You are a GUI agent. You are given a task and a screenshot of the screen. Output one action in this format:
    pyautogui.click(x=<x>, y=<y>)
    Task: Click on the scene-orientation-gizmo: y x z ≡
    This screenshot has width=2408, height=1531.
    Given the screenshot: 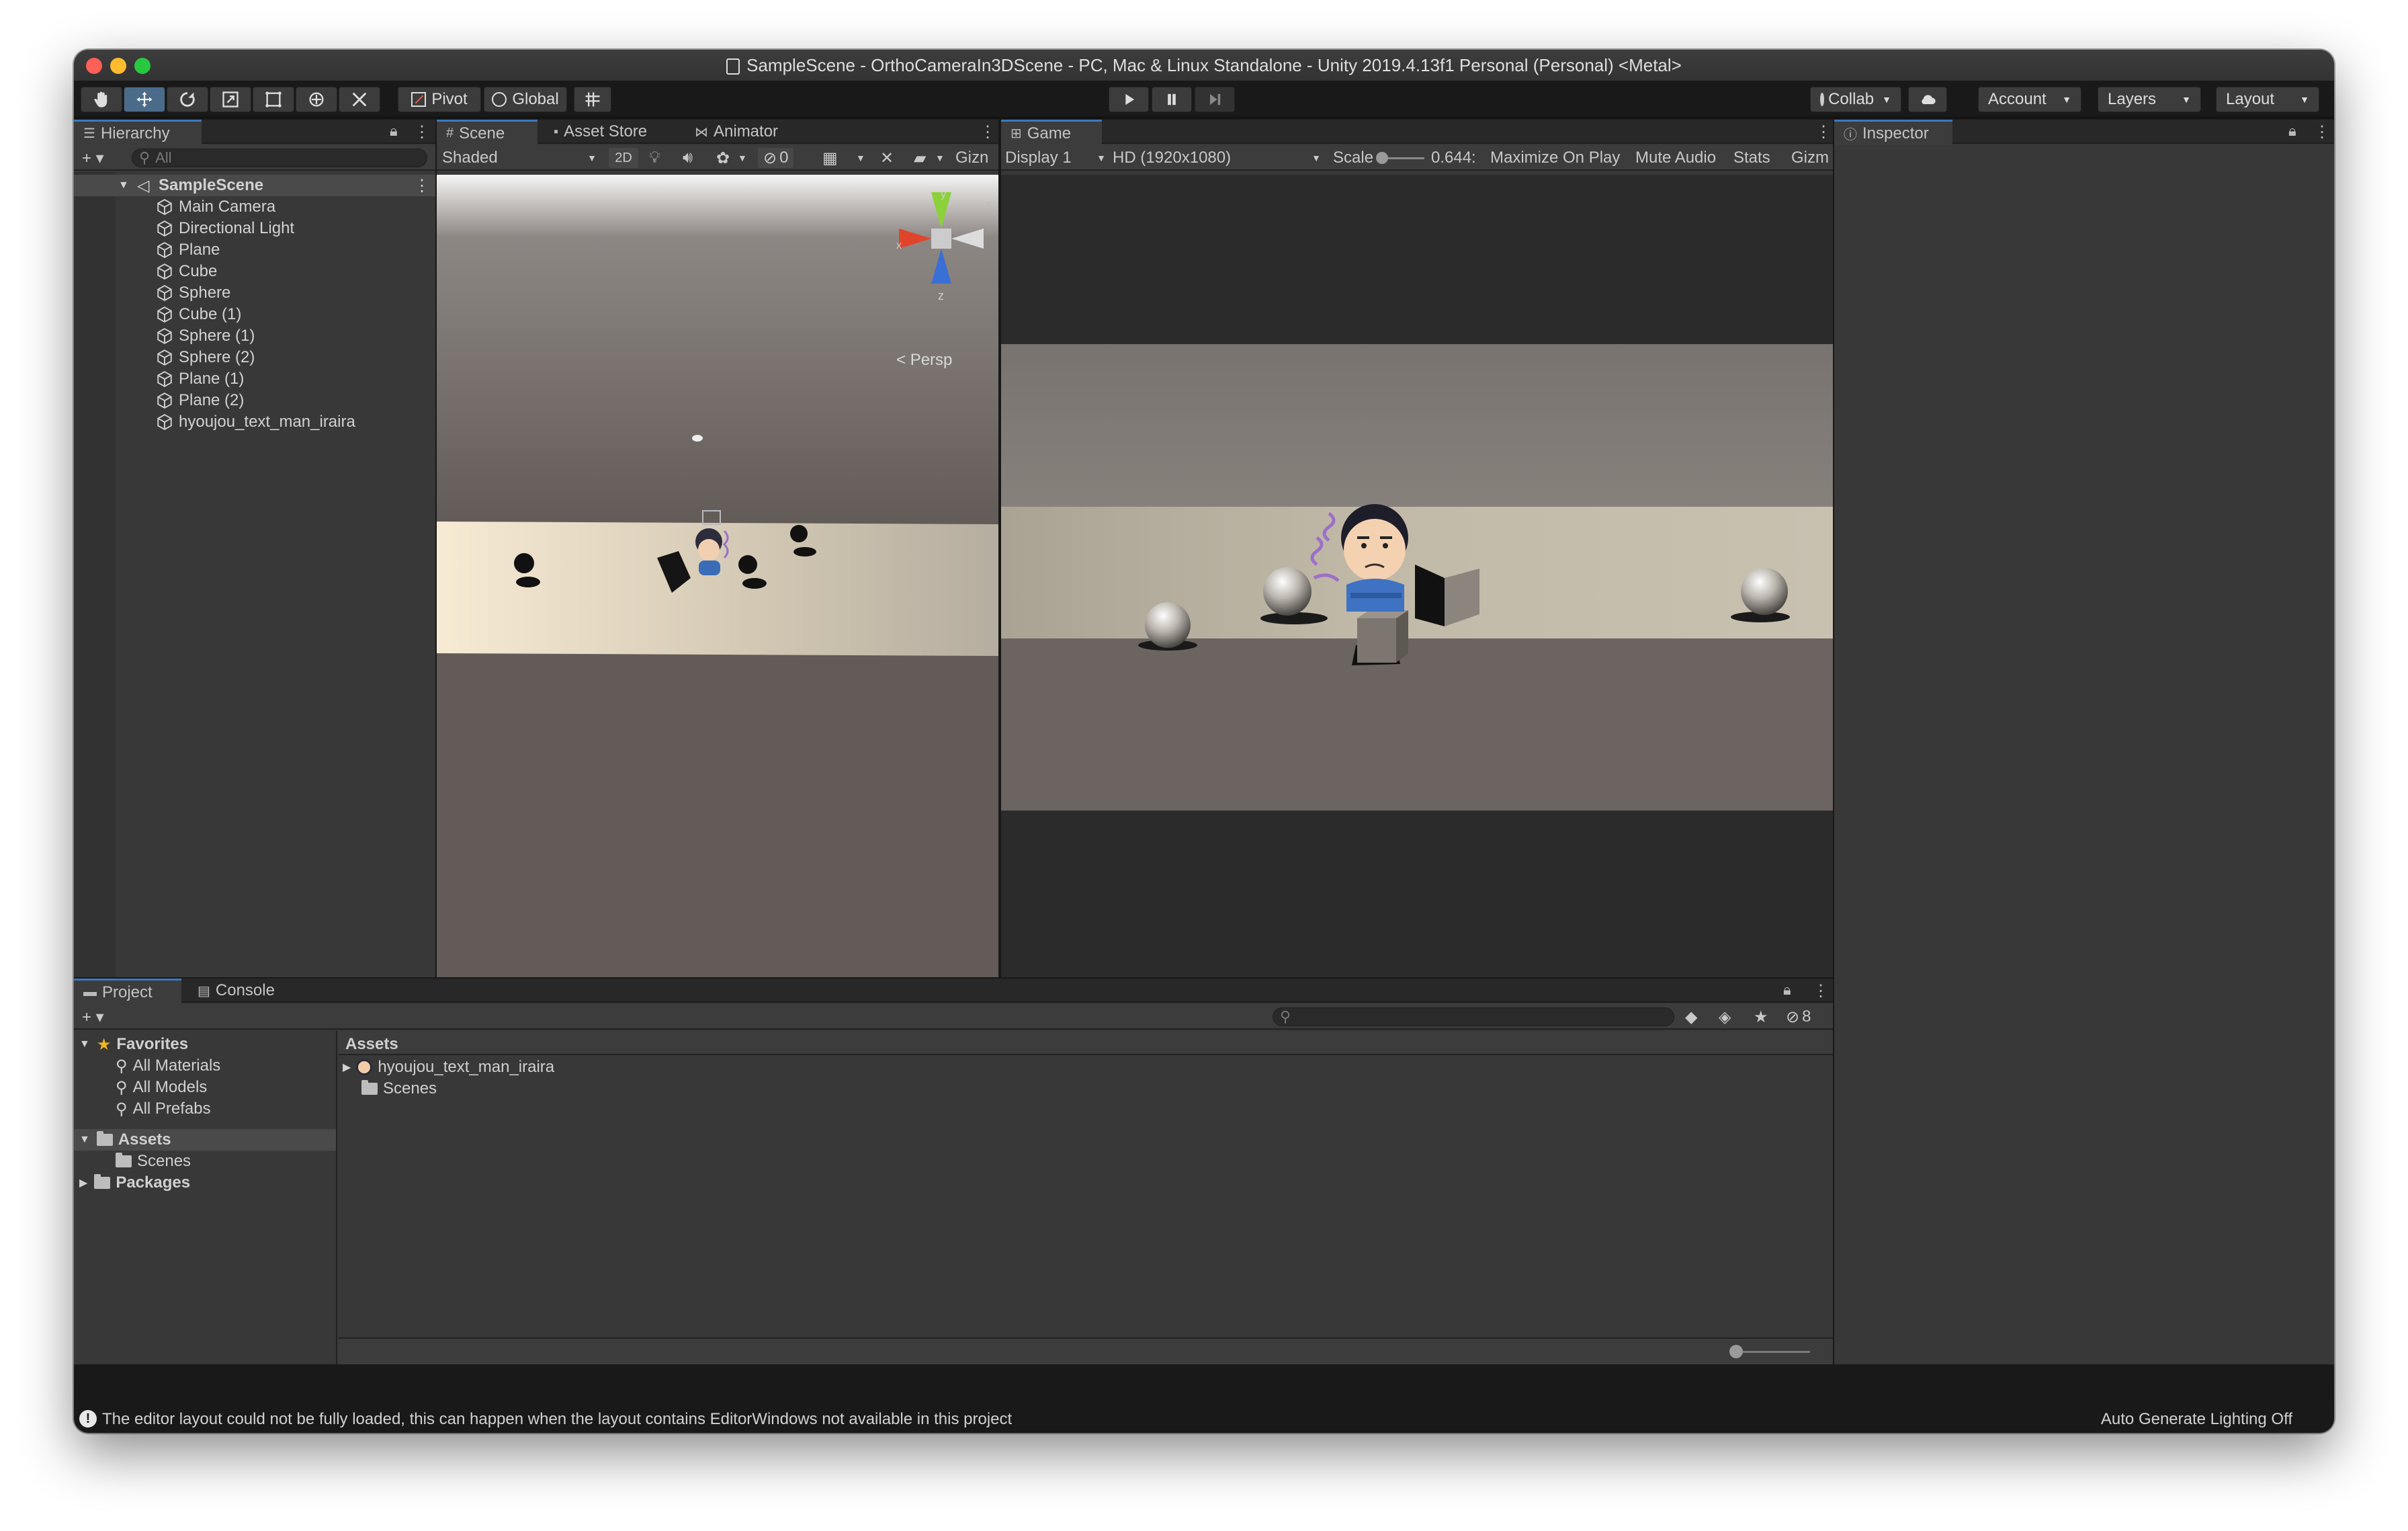 What is the action you would take?
    pyautogui.click(x=943, y=254)
    